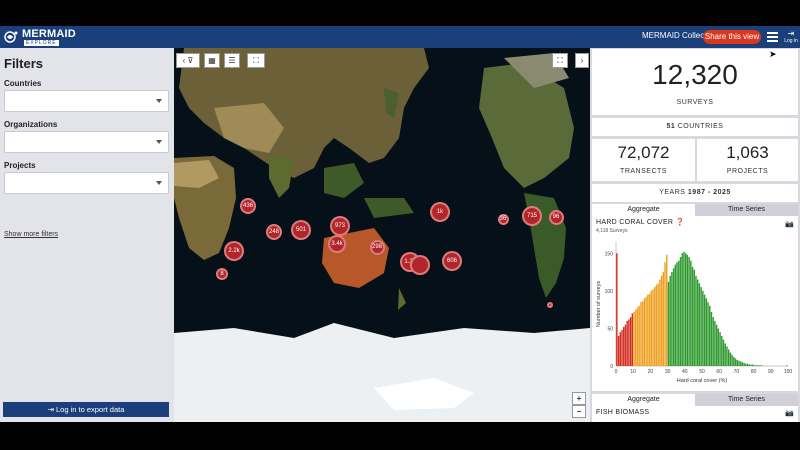  What do you see at coordinates (643, 400) in the screenshot?
I see `tab-aggregate-fish: Aggregate` at bounding box center [643, 400].